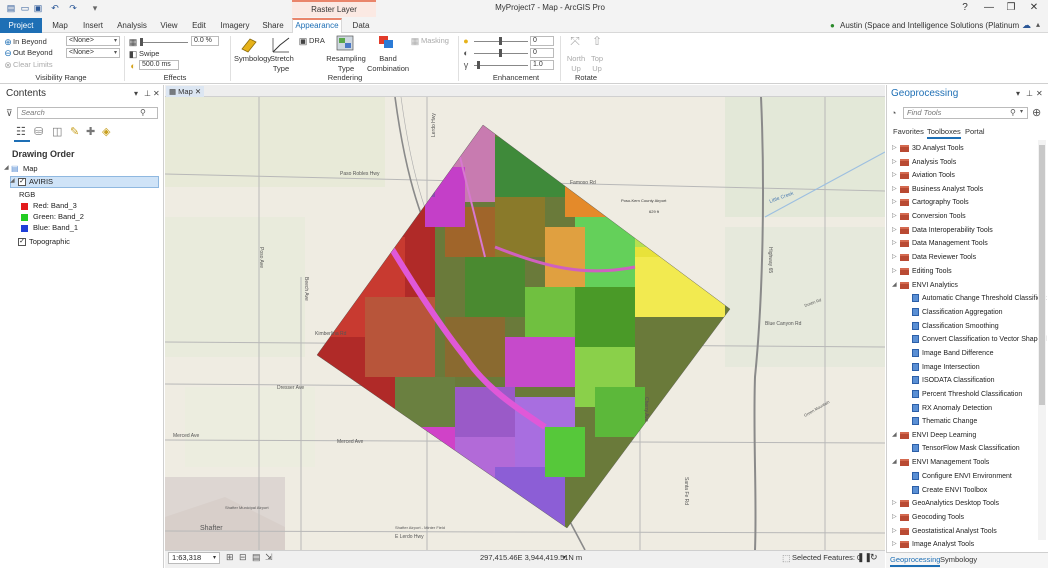  Describe the element at coordinates (943, 544) in the screenshot. I see `toolbox-item: Image Analyst Tools` at that location.